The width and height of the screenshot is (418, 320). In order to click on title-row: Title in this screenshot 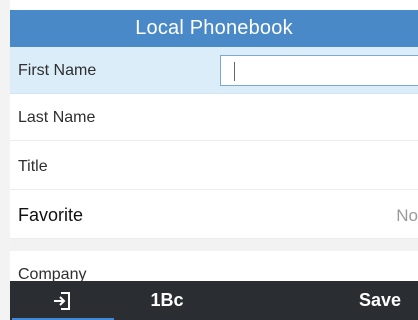, I will do `click(214, 166)`.